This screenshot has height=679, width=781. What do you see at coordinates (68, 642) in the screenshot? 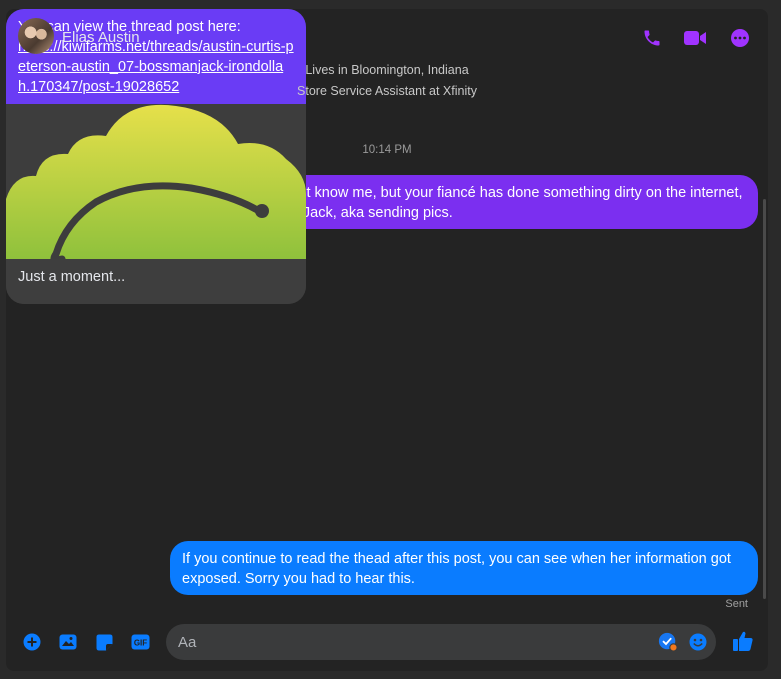
I see `image-icon` at bounding box center [68, 642].